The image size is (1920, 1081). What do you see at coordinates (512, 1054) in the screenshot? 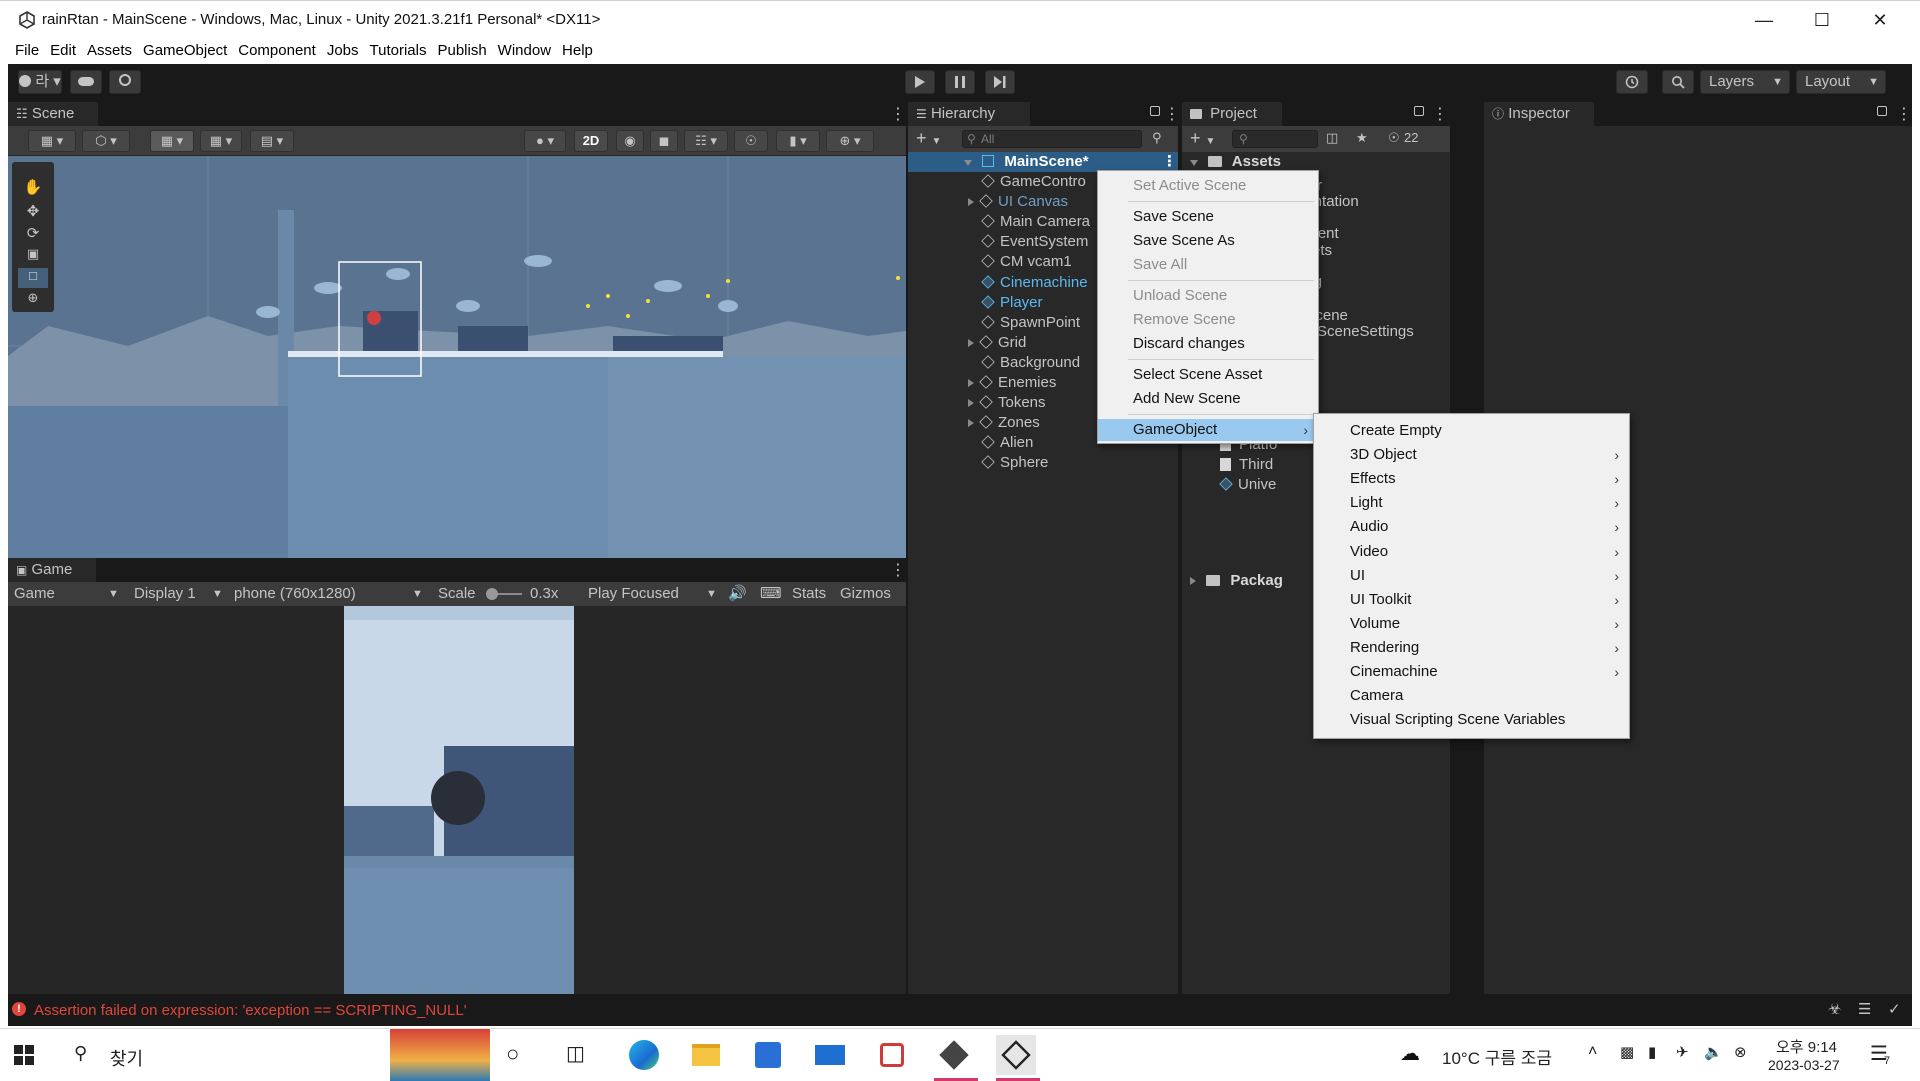
I see `cortana-icon: ○` at bounding box center [512, 1054].